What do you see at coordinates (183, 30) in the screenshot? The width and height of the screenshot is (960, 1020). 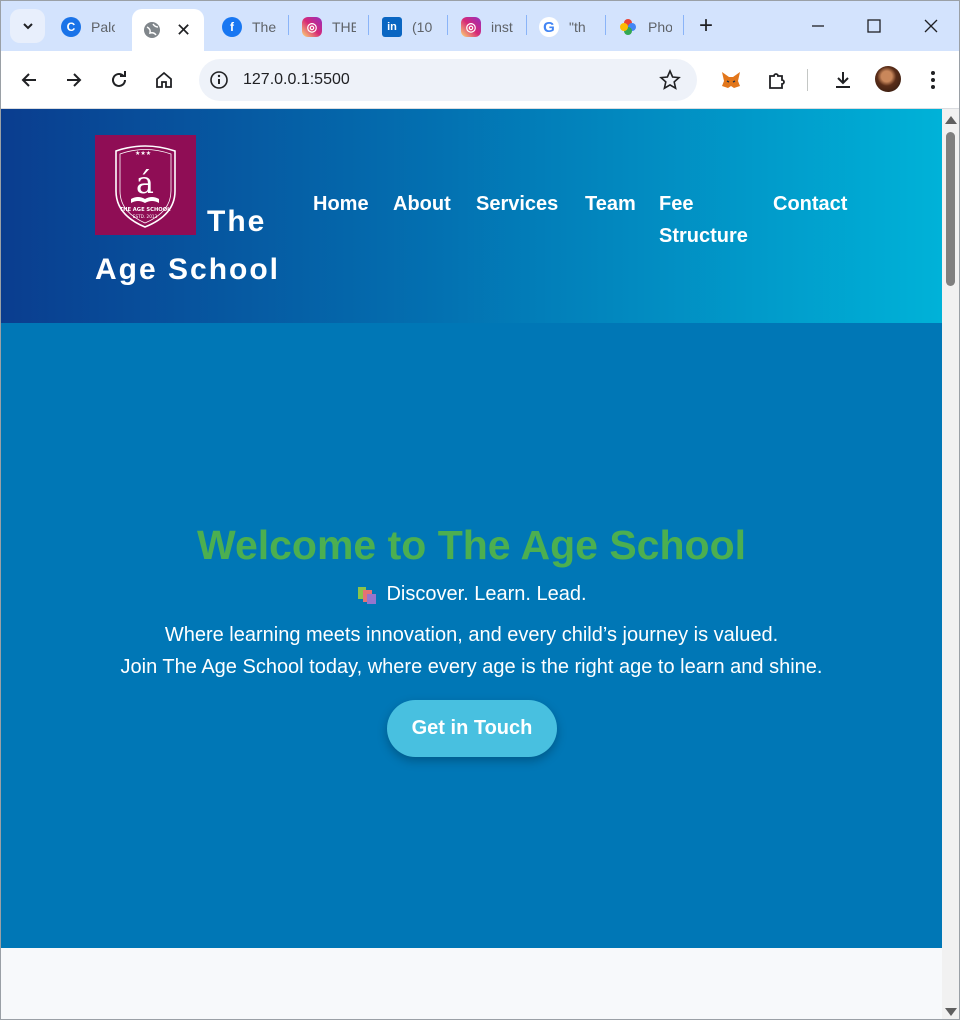 I see `close-tab-icon: ✕` at bounding box center [183, 30].